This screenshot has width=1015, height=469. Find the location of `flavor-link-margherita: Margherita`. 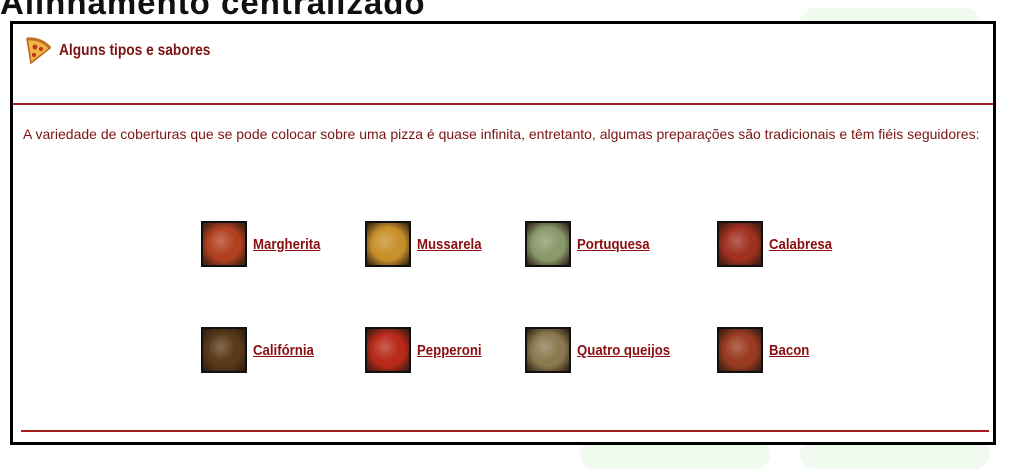

flavor-link-margherita: Margherita is located at coordinates (265, 244).